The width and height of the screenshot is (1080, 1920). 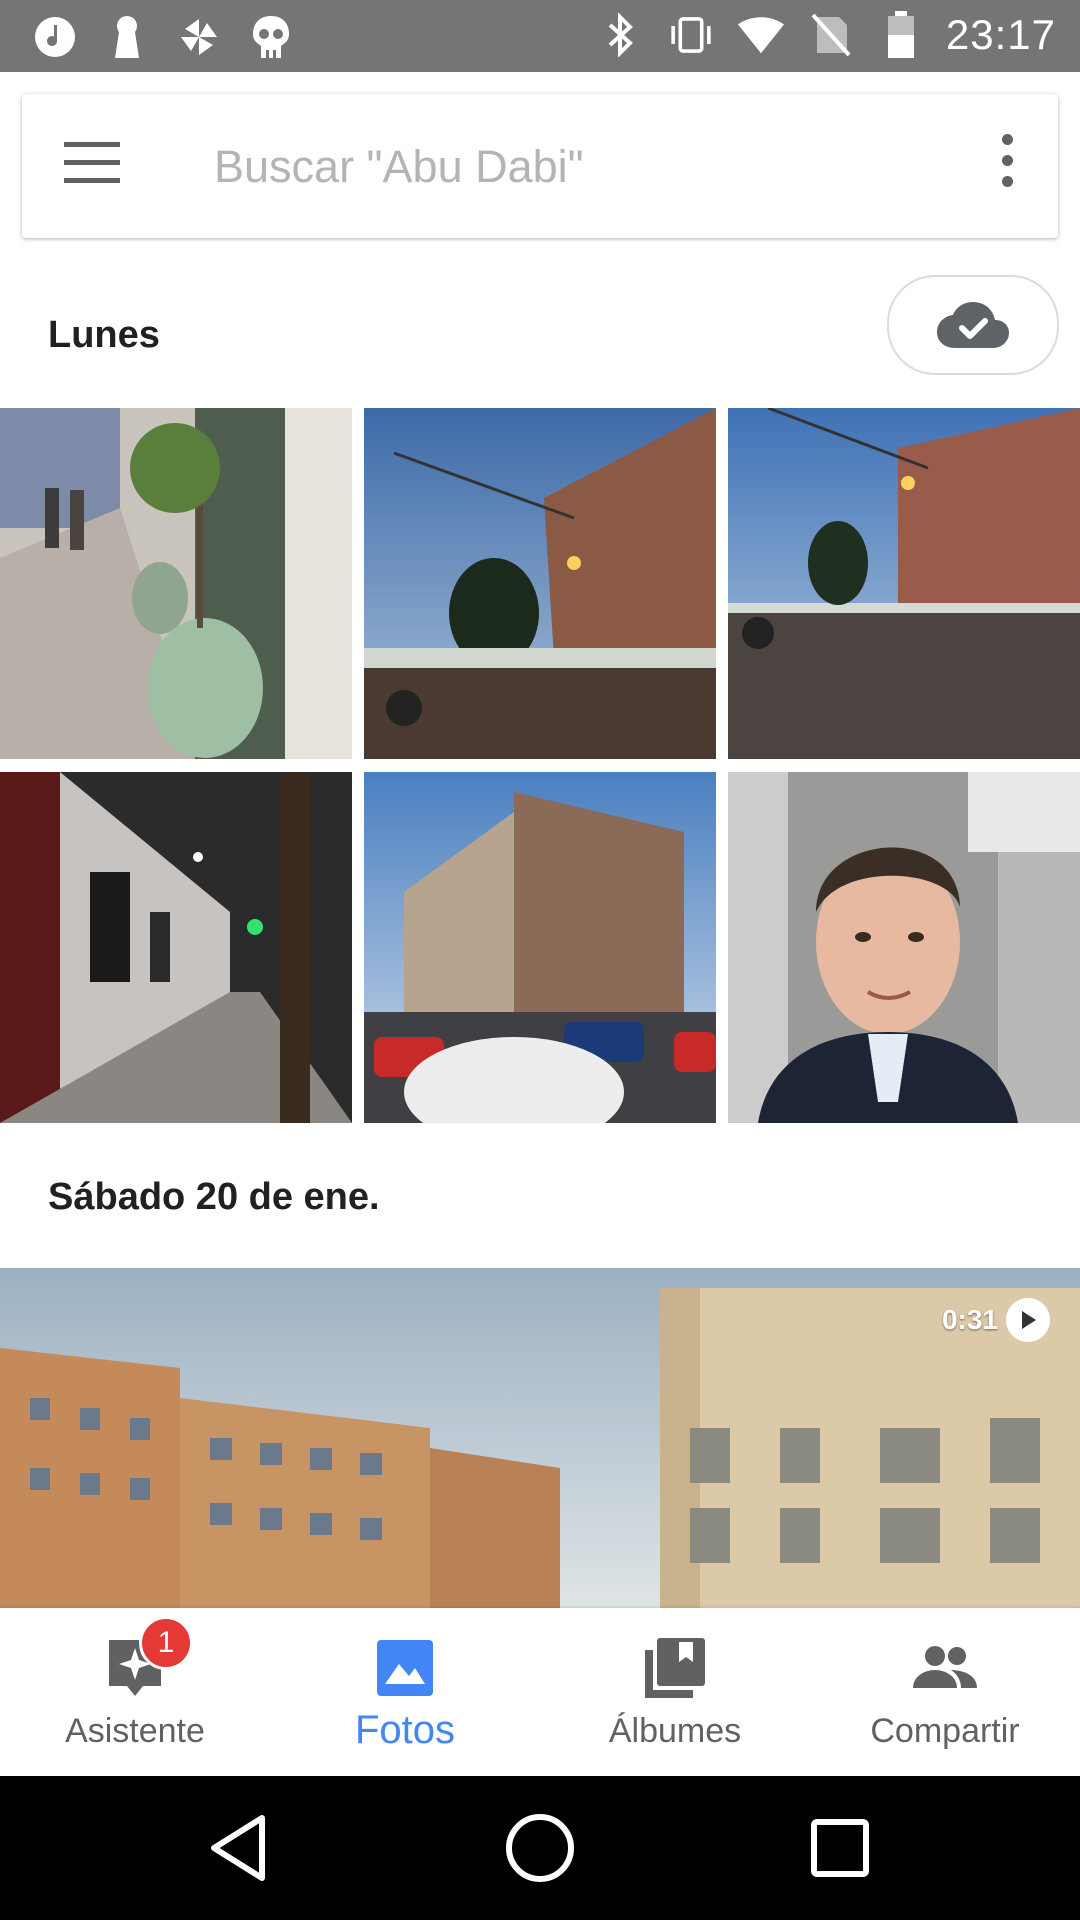 I want to click on section-title-lunes: Lunes, so click(x=104, y=335).